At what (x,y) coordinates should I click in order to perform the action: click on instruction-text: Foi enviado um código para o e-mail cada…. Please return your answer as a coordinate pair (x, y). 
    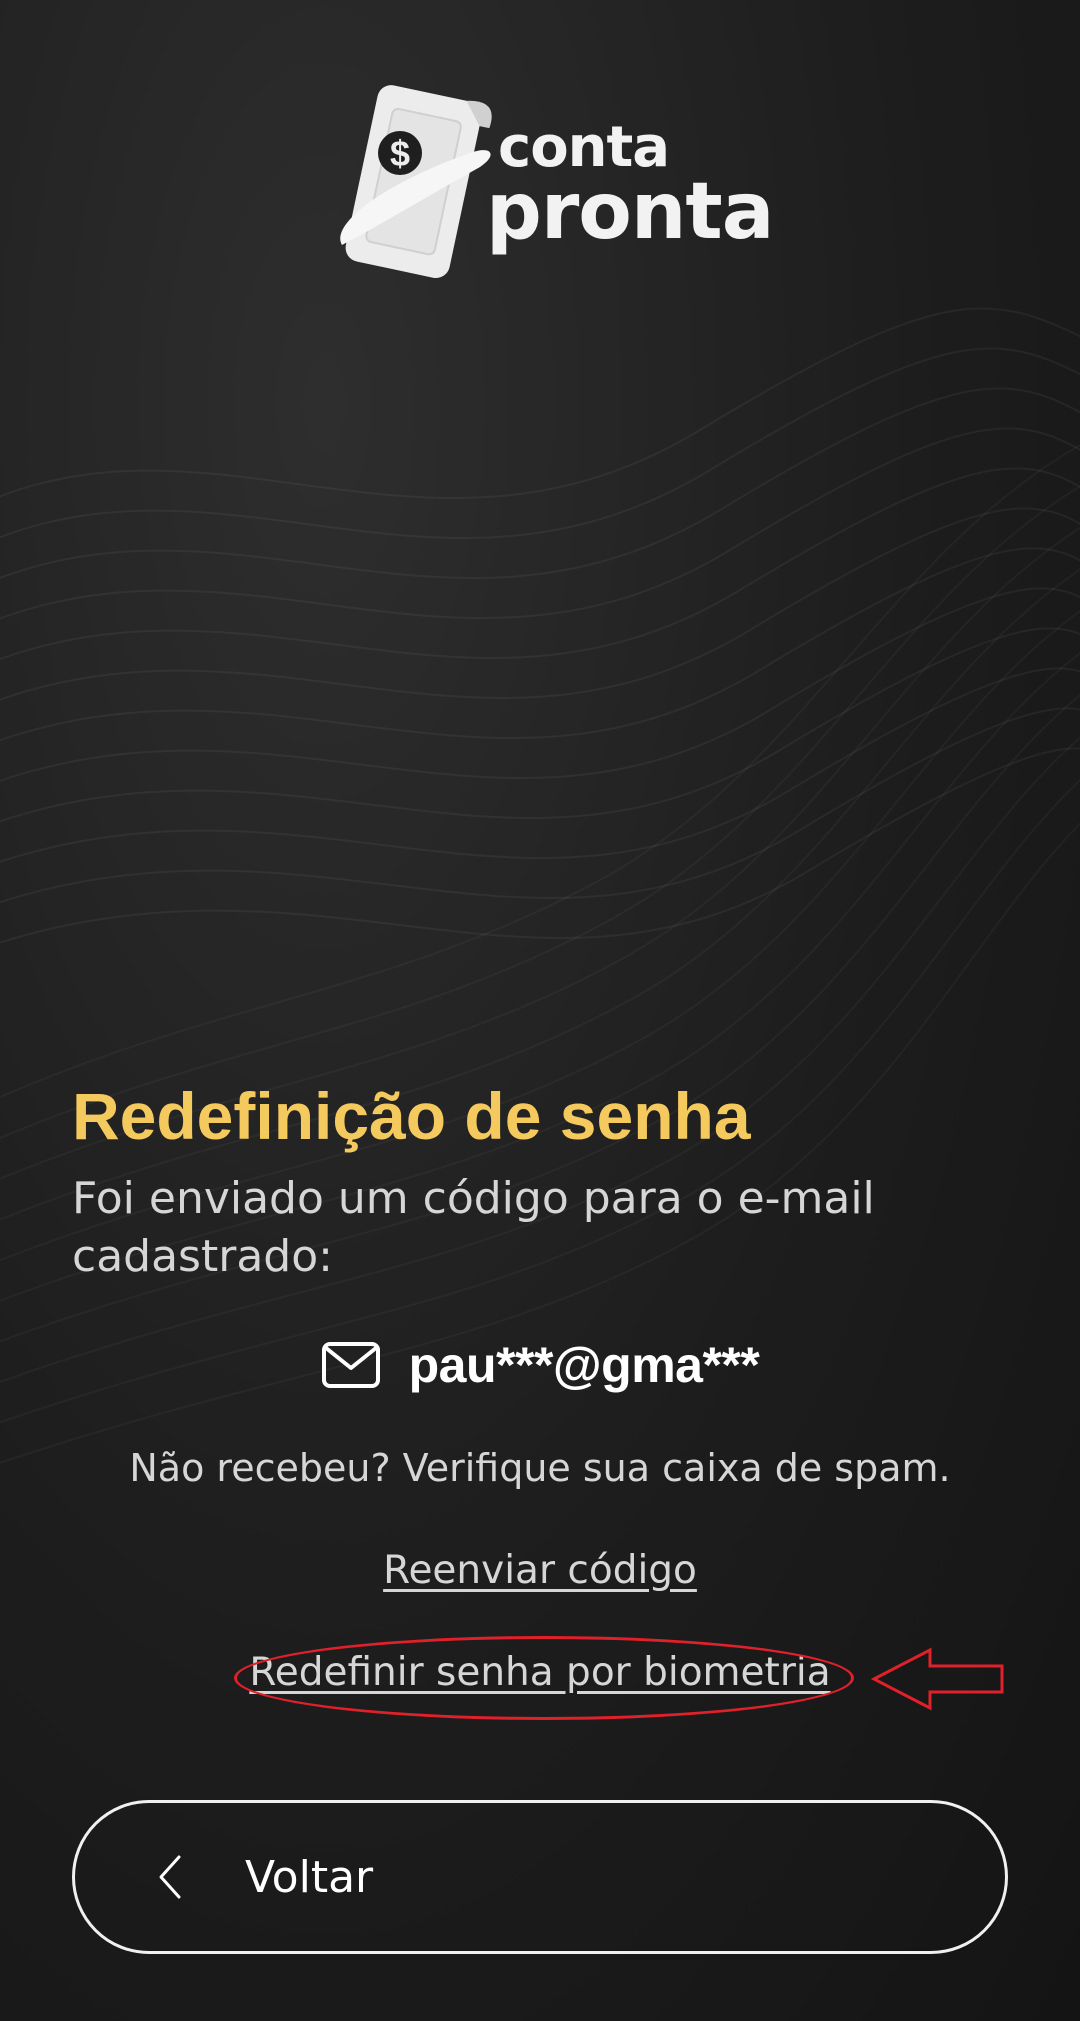
    Looking at the image, I should click on (473, 1227).